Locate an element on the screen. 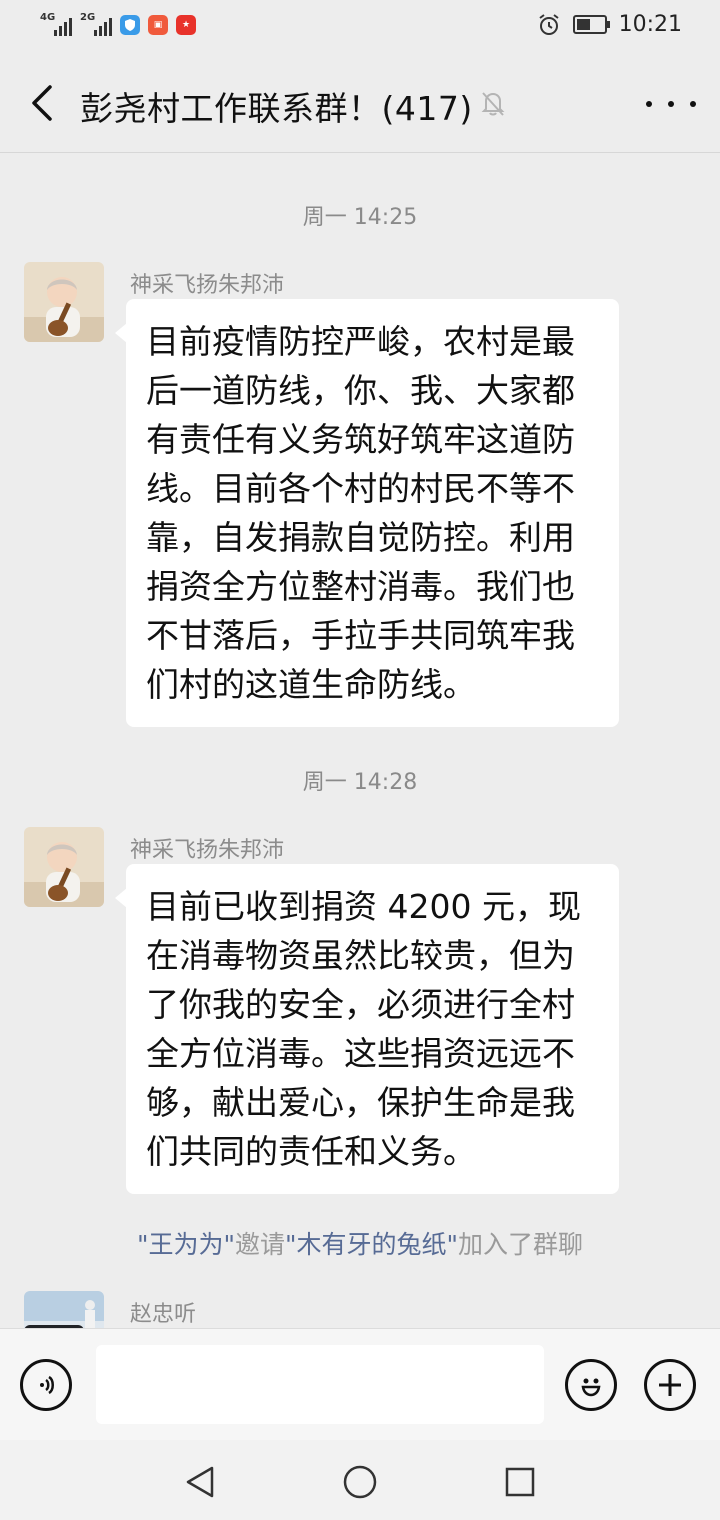 The height and width of the screenshot is (1520, 720). status-bar: 4G 2G ▣ ★ 10:21 is located at coordinates (360, 28).